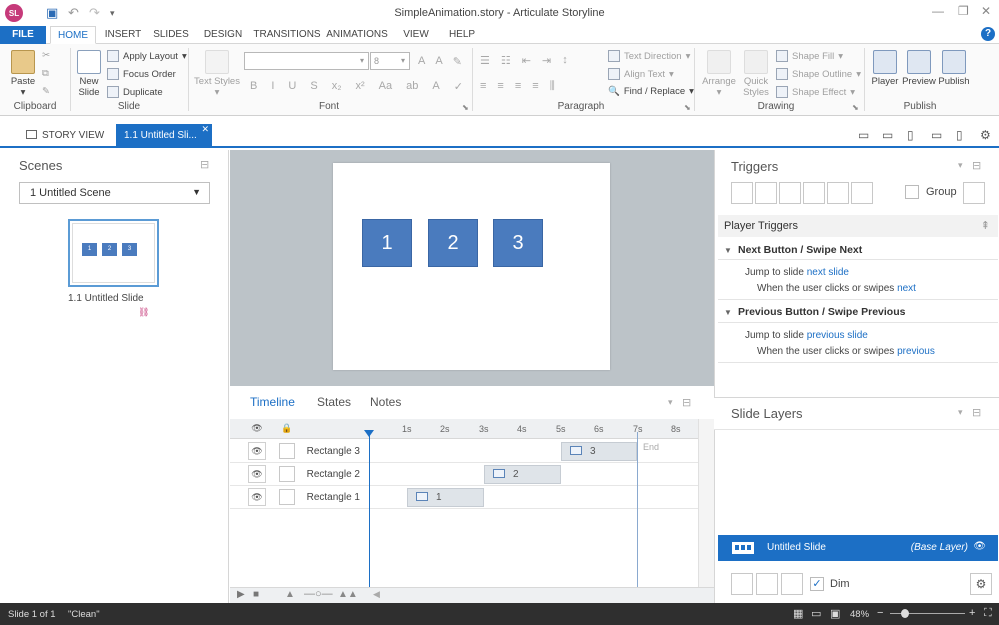  Describe the element at coordinates (483, 86) in the screenshot. I see `align-left-icon: ≡` at that location.